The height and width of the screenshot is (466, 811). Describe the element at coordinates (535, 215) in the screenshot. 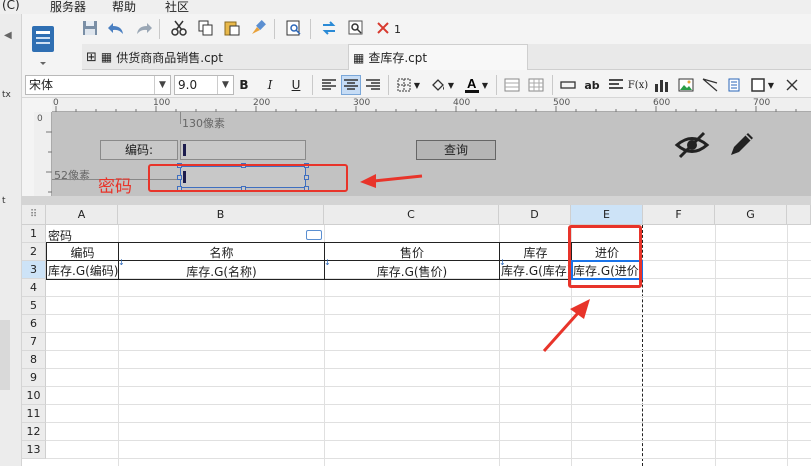

I see `column-header: D` at that location.